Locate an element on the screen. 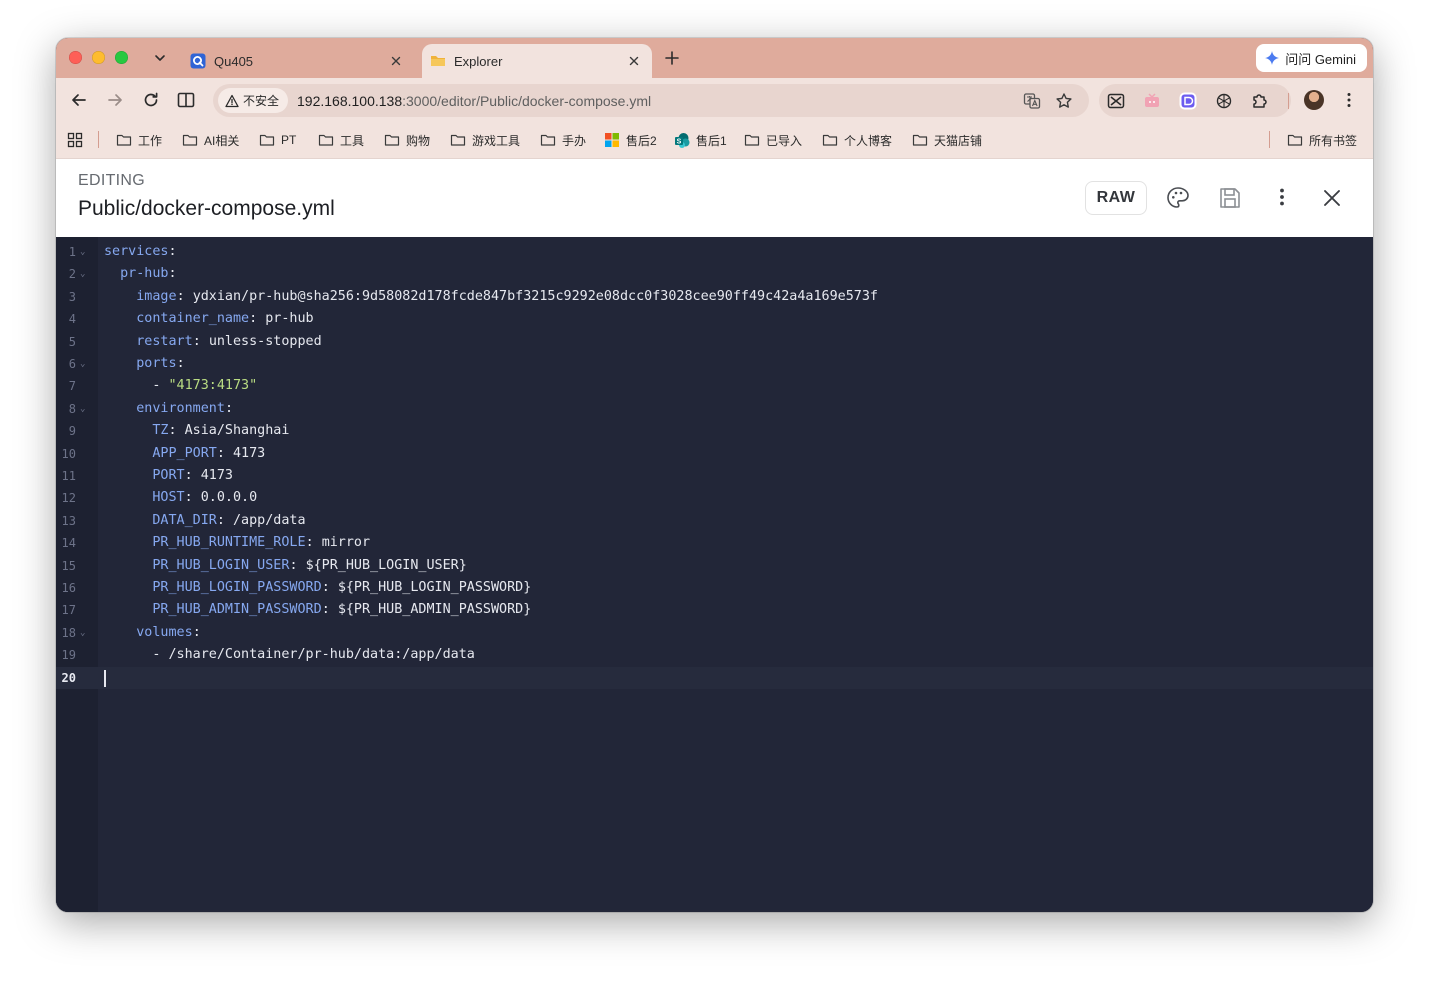  bookmark-item: 售后2 is located at coordinates (630, 140).